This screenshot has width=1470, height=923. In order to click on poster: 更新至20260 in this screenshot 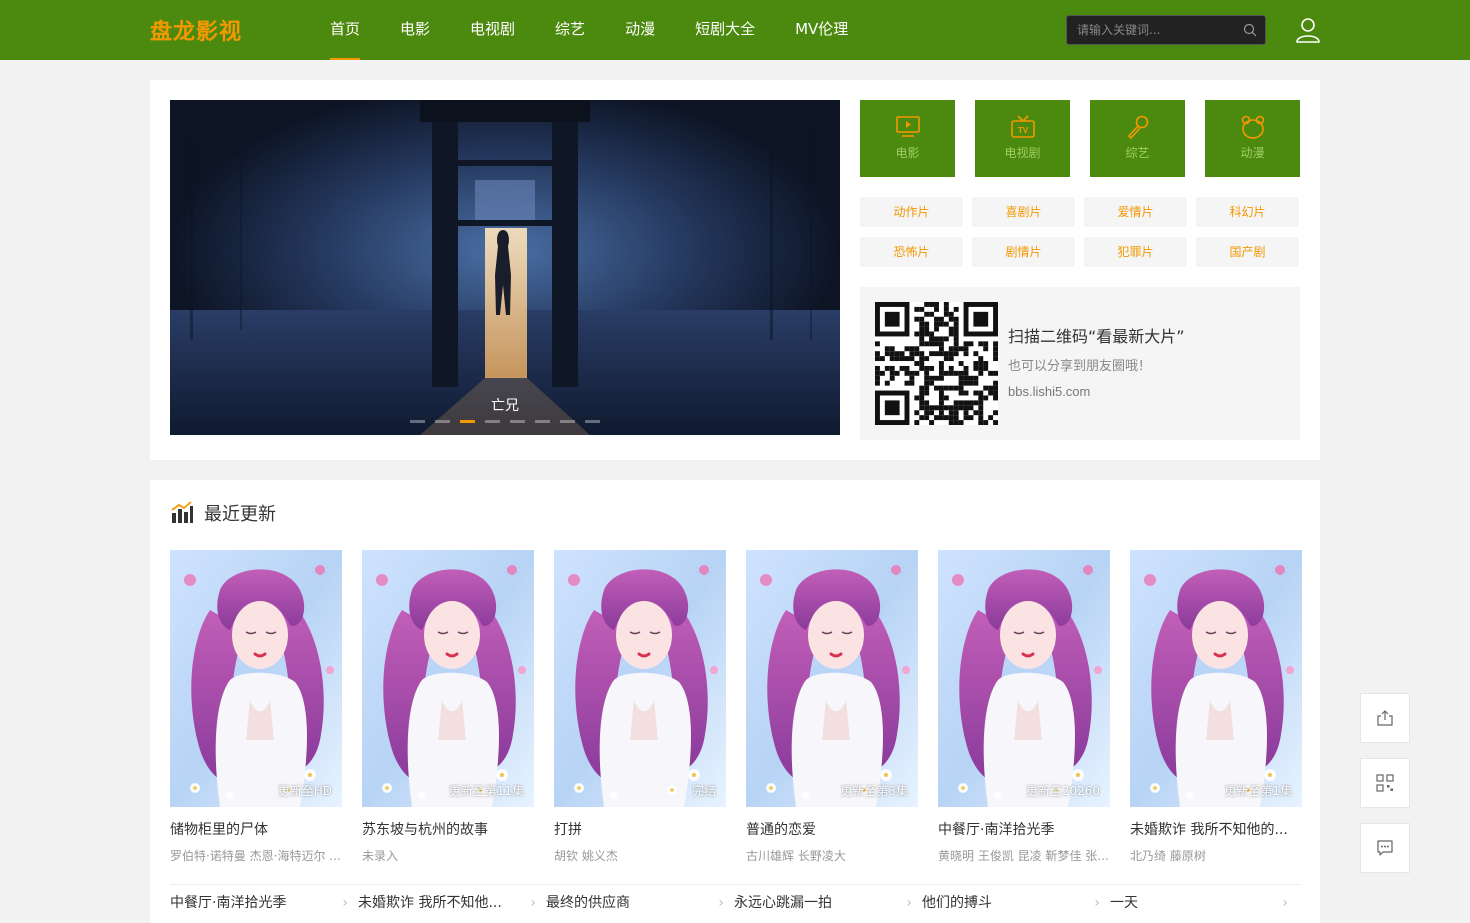, I will do `click(1024, 678)`.